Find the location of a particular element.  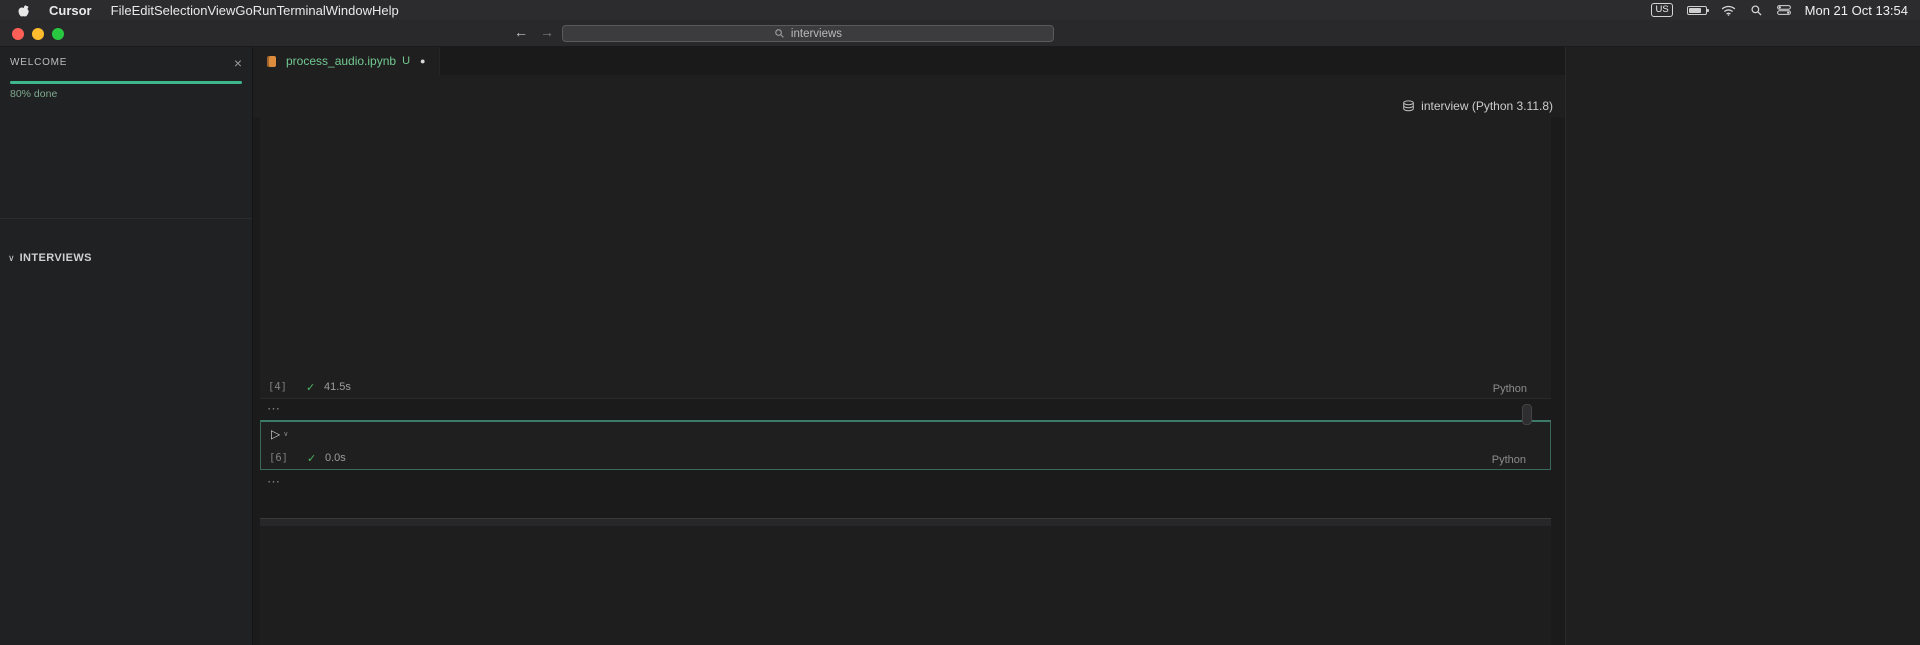

control-center-icon is located at coordinates (1783, 10).